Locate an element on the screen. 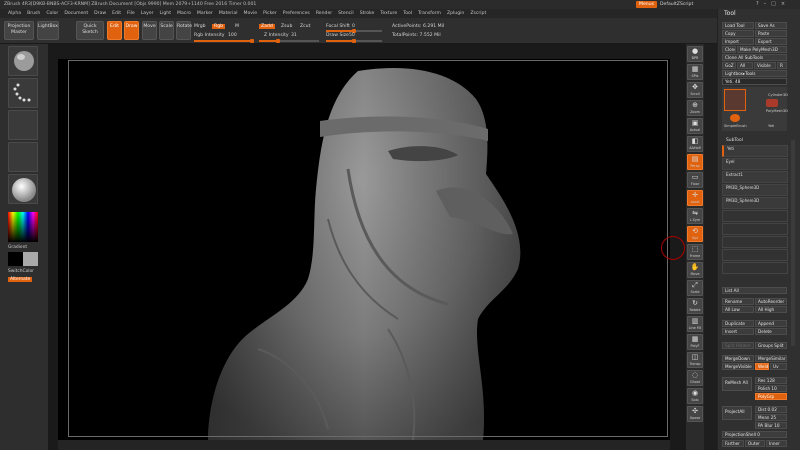 This screenshot has height=450, width=800. bottom-scrollbar is located at coordinates (364, 445).